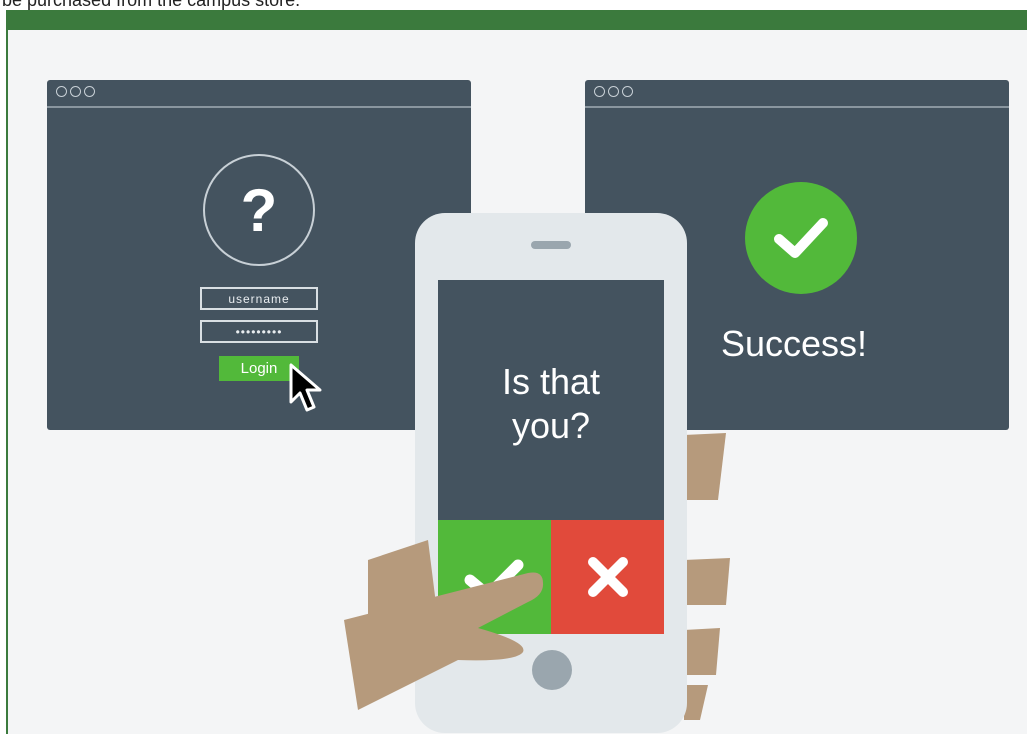 The image size is (1027, 734). I want to click on caption-label: be purchased from the campus store., so click(151, 5).